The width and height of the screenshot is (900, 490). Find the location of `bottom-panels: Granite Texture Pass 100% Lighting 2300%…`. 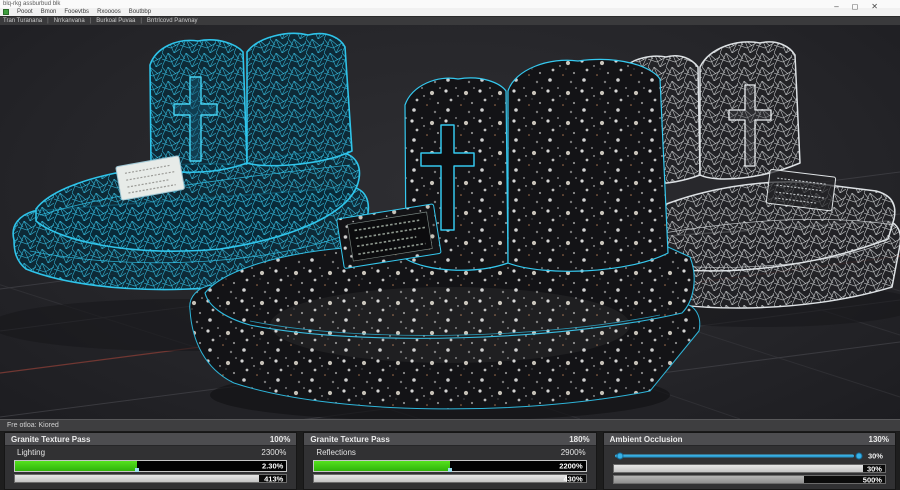

bottom-panels: Granite Texture Pass 100% Lighting 2300%… is located at coordinates (450, 461).